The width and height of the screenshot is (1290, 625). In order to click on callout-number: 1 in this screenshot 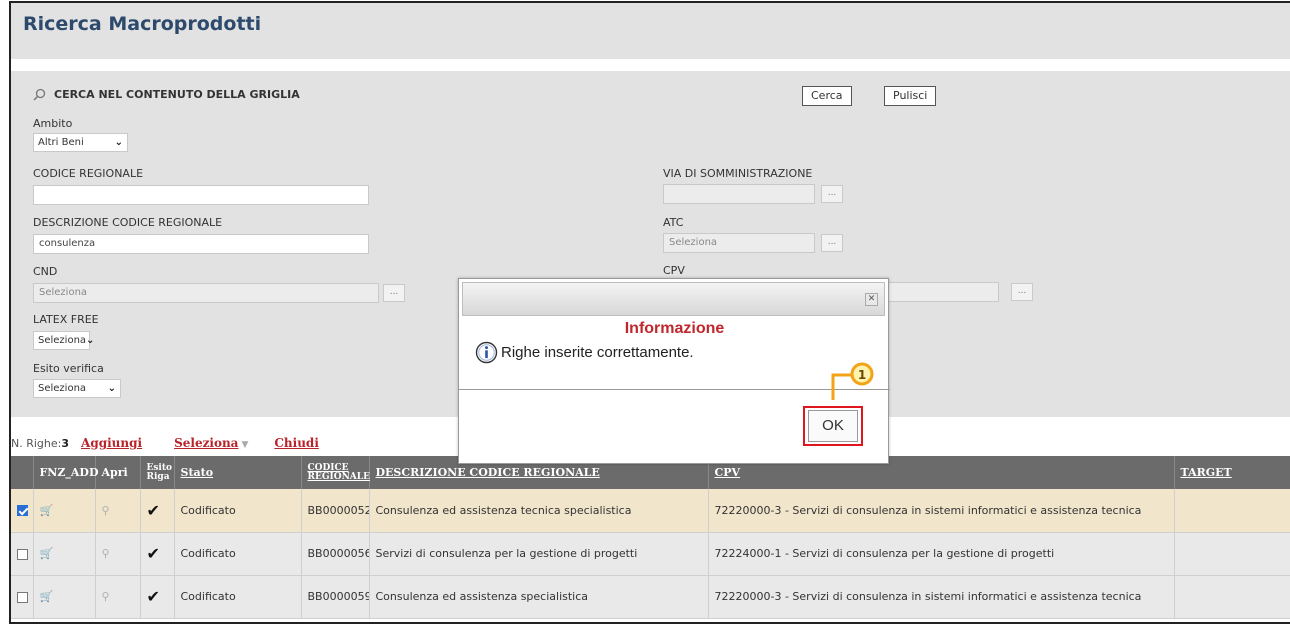, I will do `click(862, 375)`.